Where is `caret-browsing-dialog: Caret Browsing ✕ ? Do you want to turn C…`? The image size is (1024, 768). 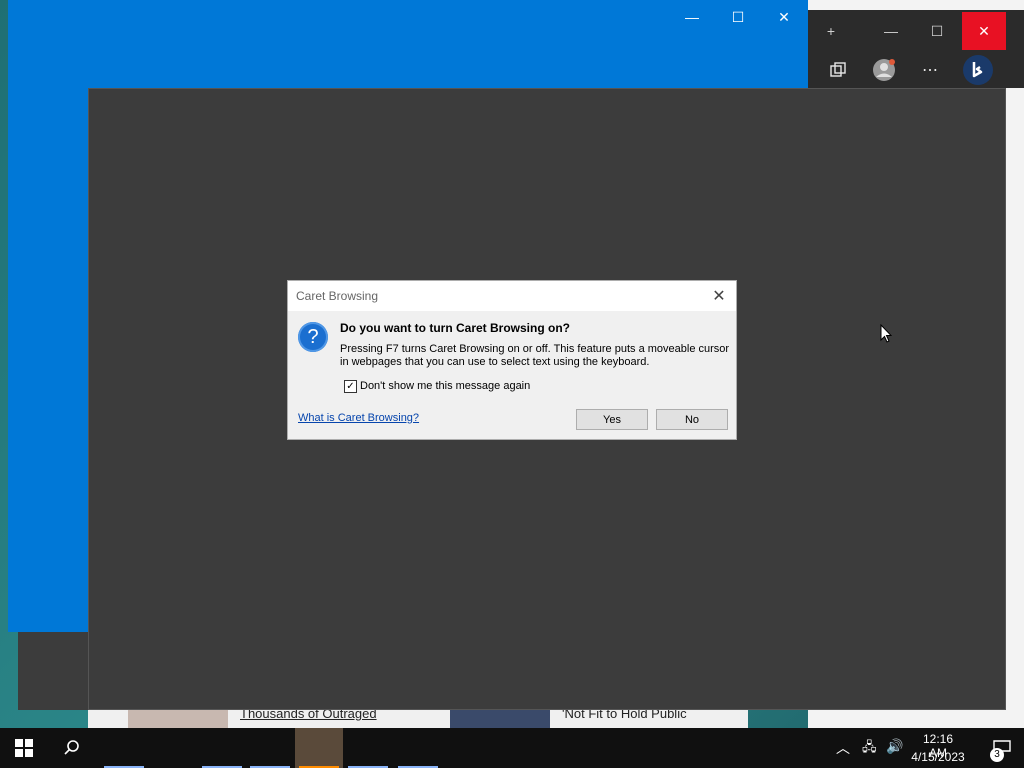 caret-browsing-dialog: Caret Browsing ✕ ? Do you want to turn C… is located at coordinates (512, 360).